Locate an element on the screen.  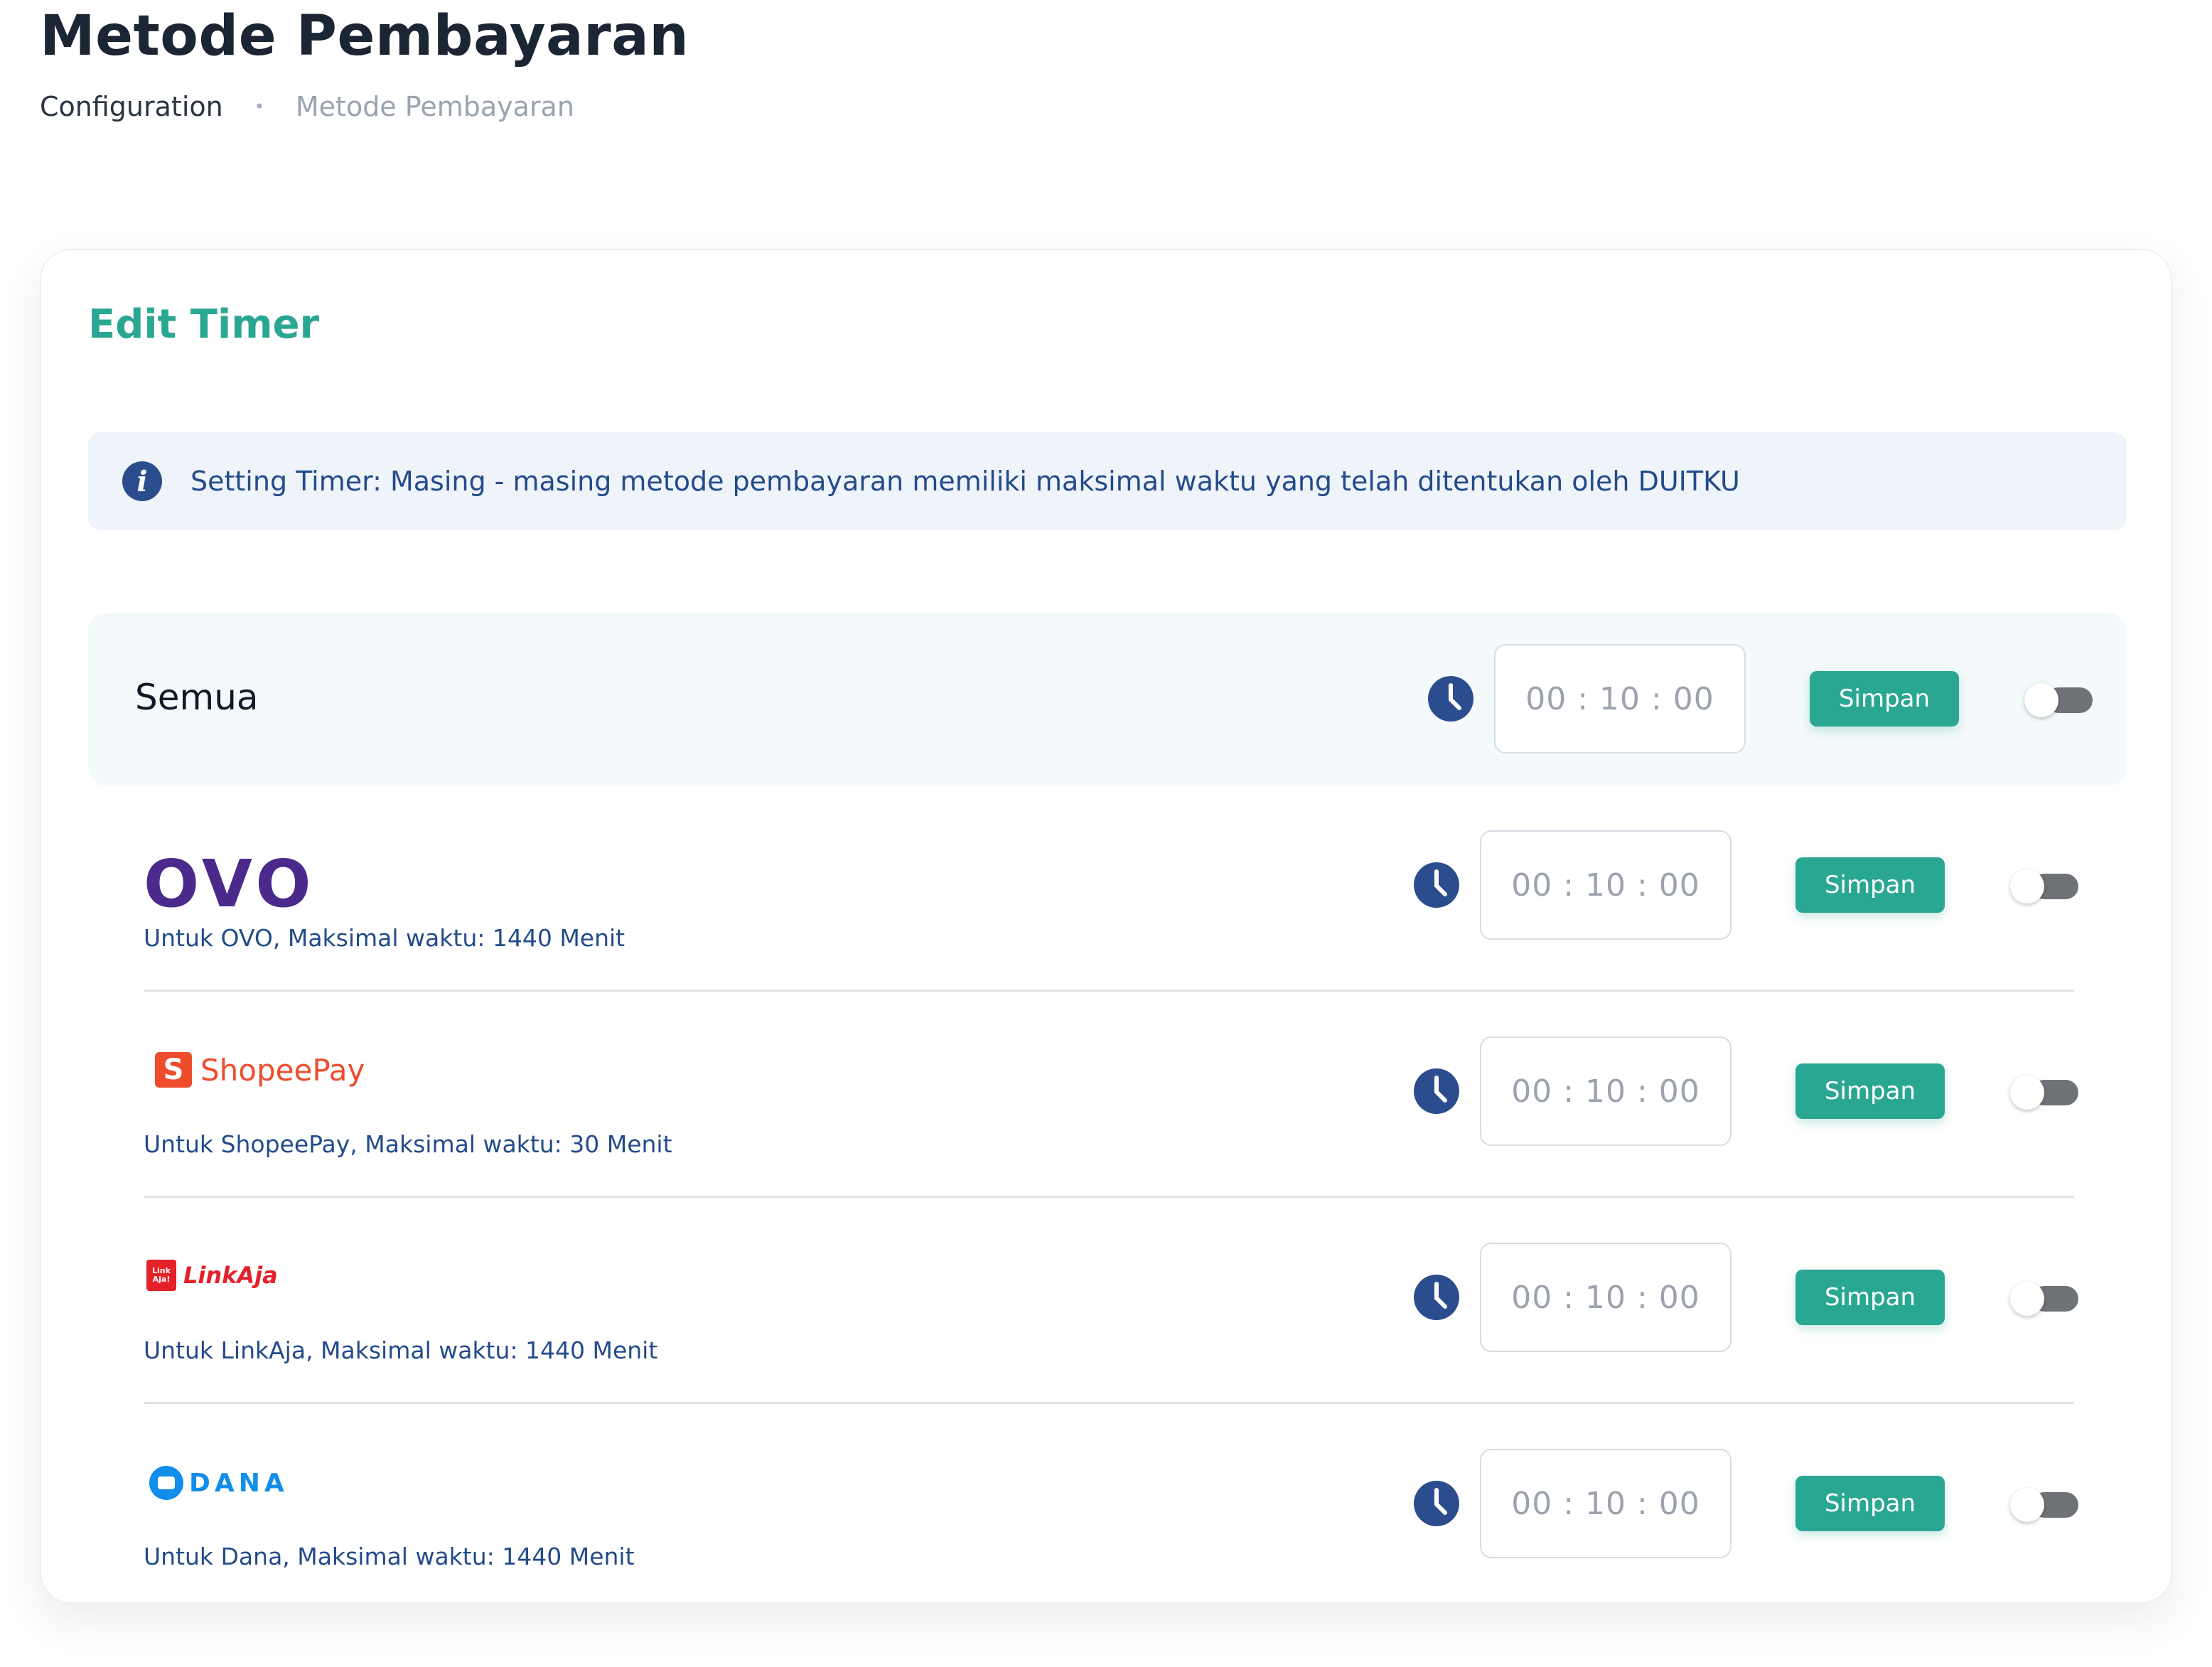
linkaja-logo: Link Aja! LinkAja is located at coordinates (212, 1275).